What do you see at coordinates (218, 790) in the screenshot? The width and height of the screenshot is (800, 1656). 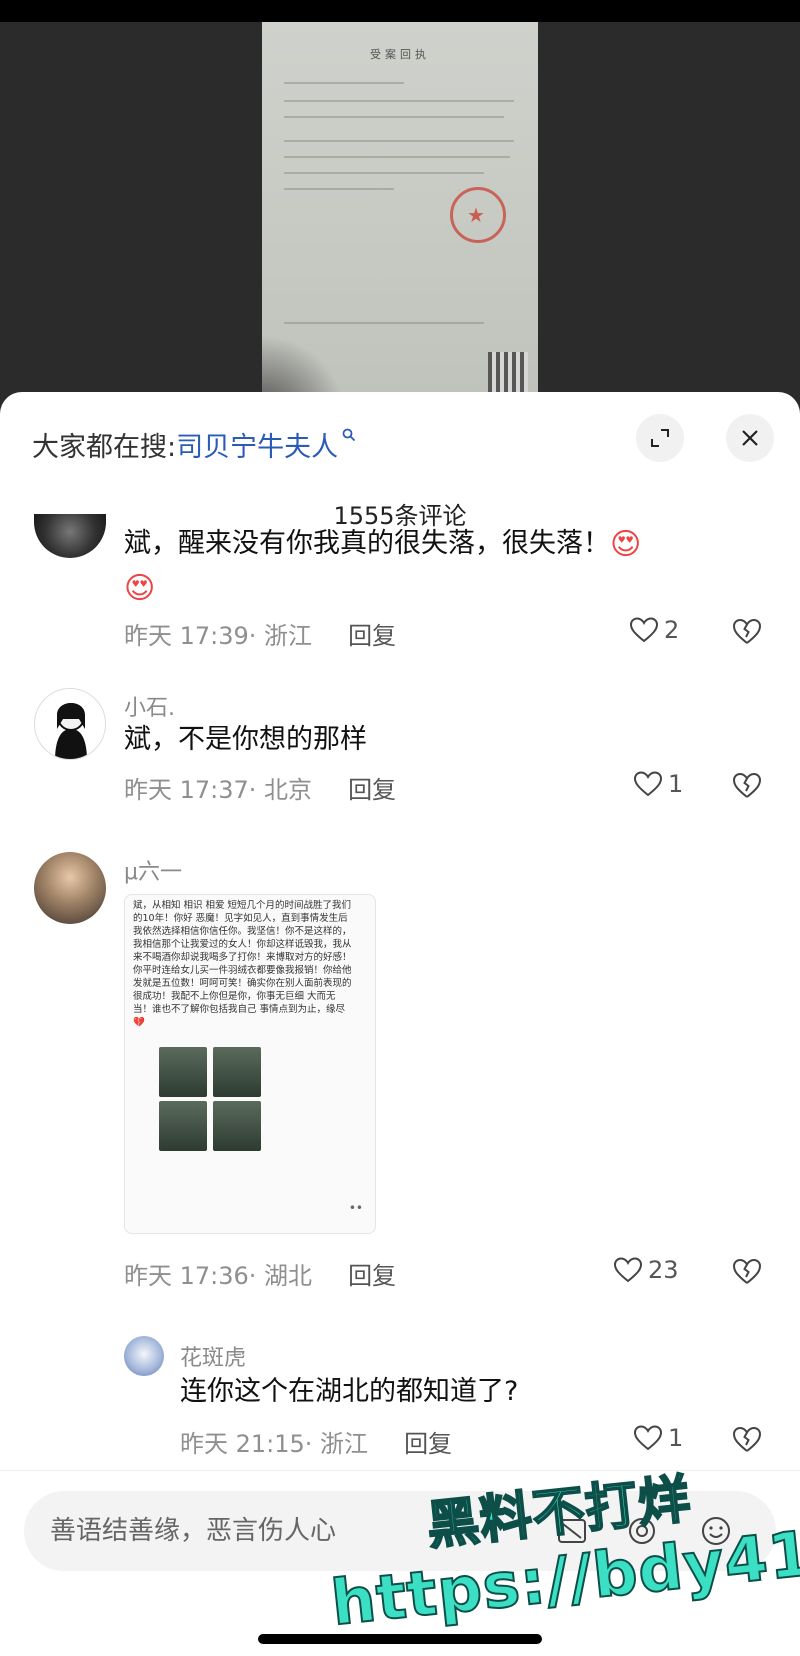 I see `comment-time-location: 昨天 17:37· 北京` at bounding box center [218, 790].